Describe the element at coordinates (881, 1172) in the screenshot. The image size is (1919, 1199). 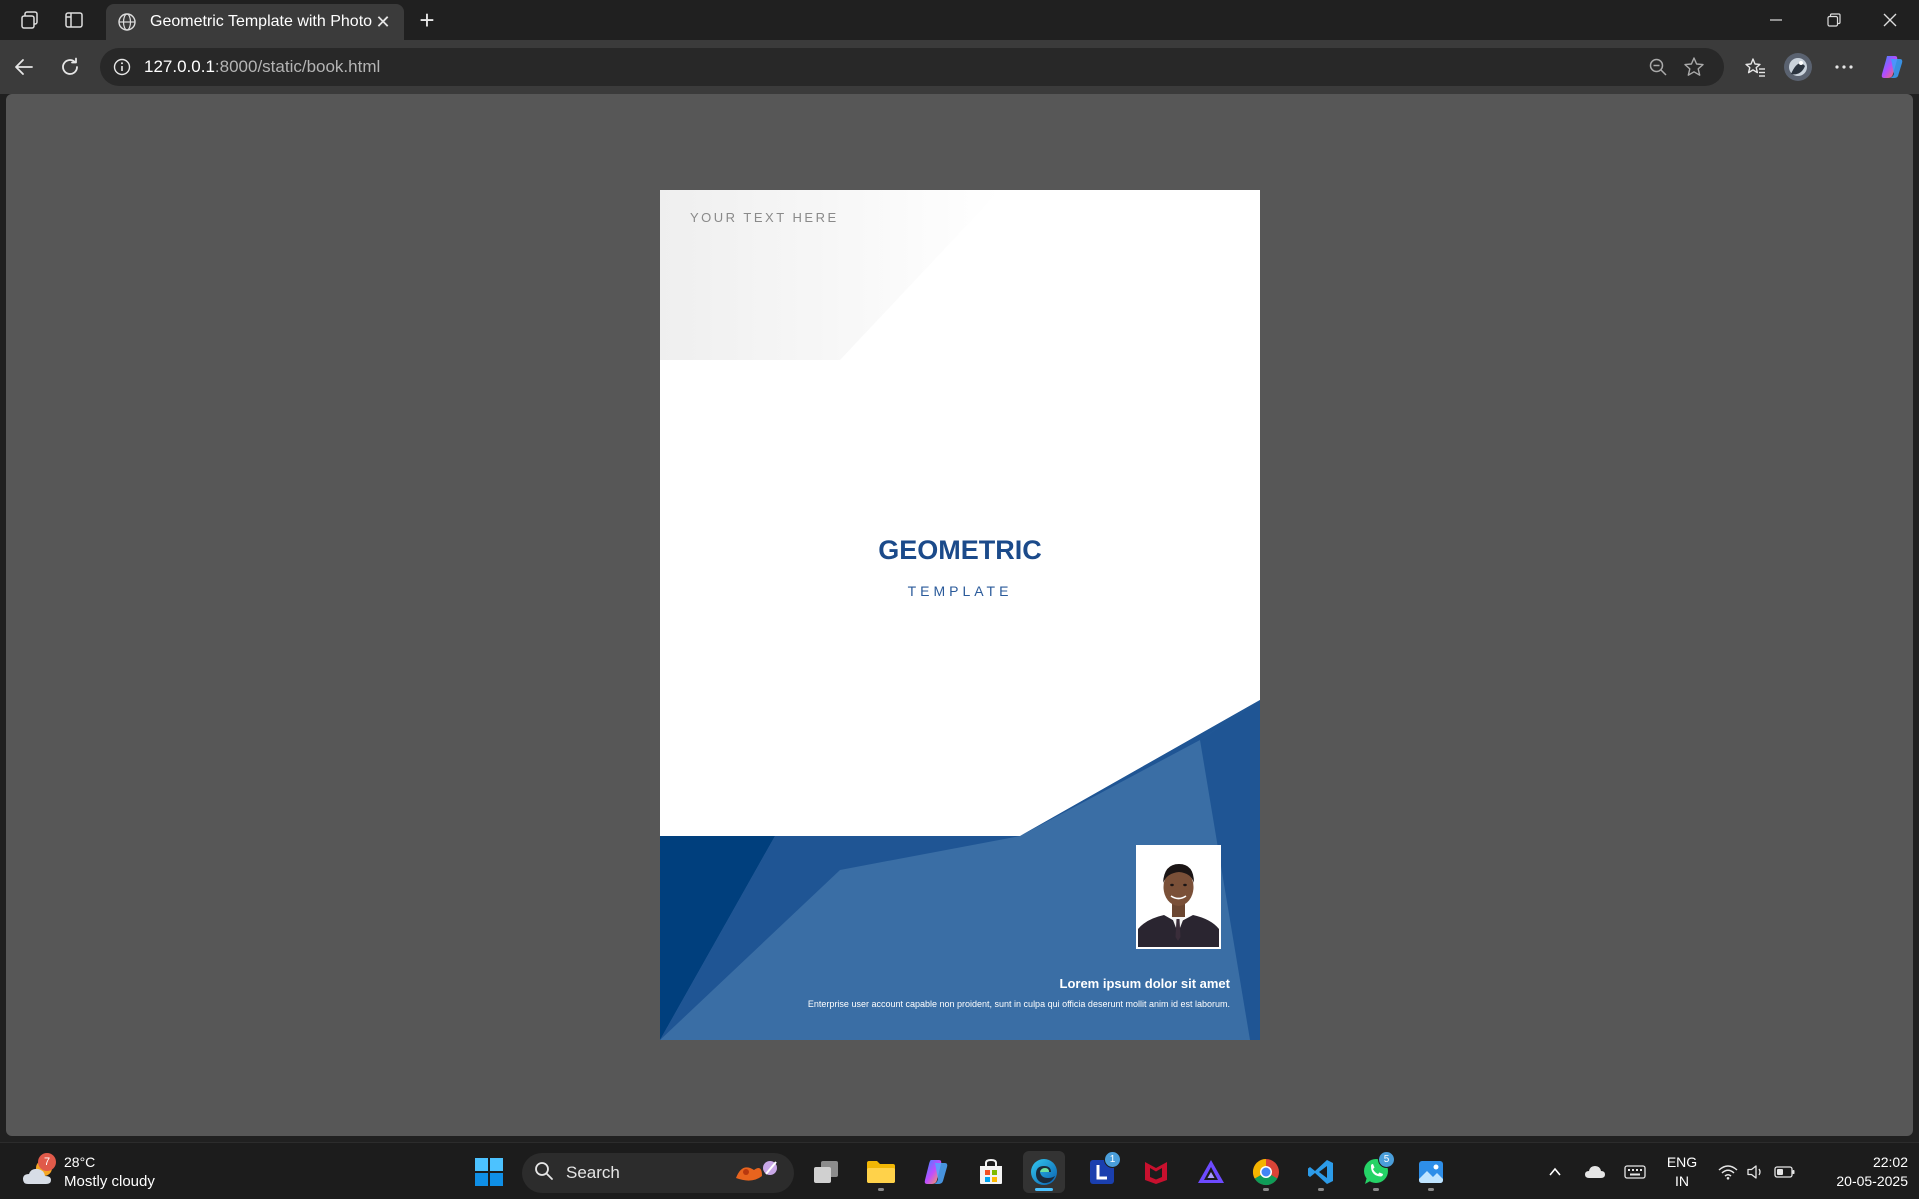
I see `file-explorer-icon` at that location.